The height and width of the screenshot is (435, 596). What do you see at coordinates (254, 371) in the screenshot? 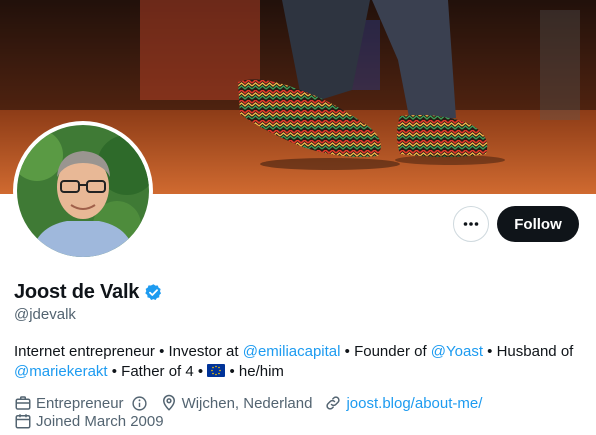
I see `bio-text: • he/him` at bounding box center [254, 371].